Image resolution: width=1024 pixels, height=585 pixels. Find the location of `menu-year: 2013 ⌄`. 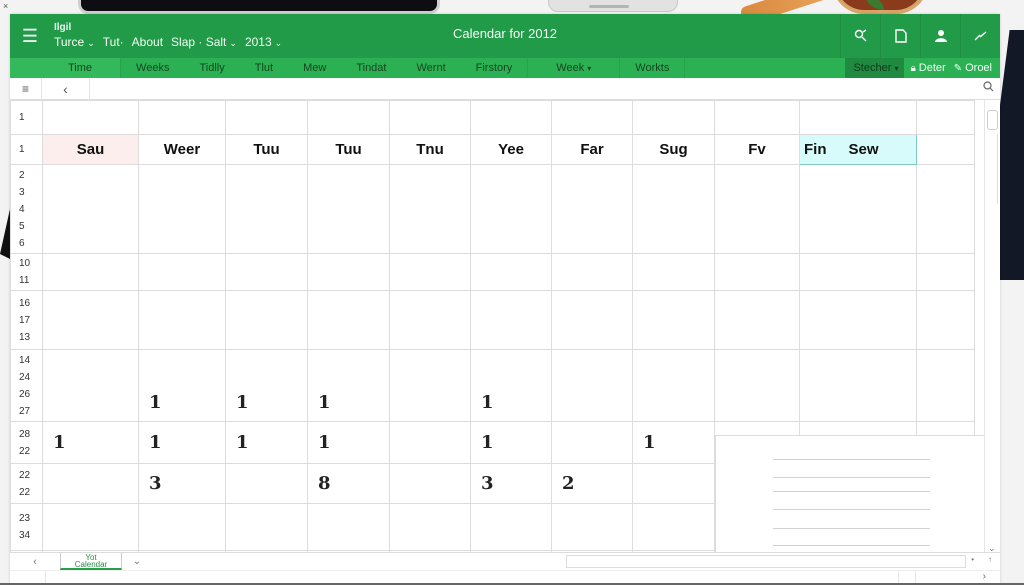

menu-year: 2013 ⌄ is located at coordinates (263, 42).